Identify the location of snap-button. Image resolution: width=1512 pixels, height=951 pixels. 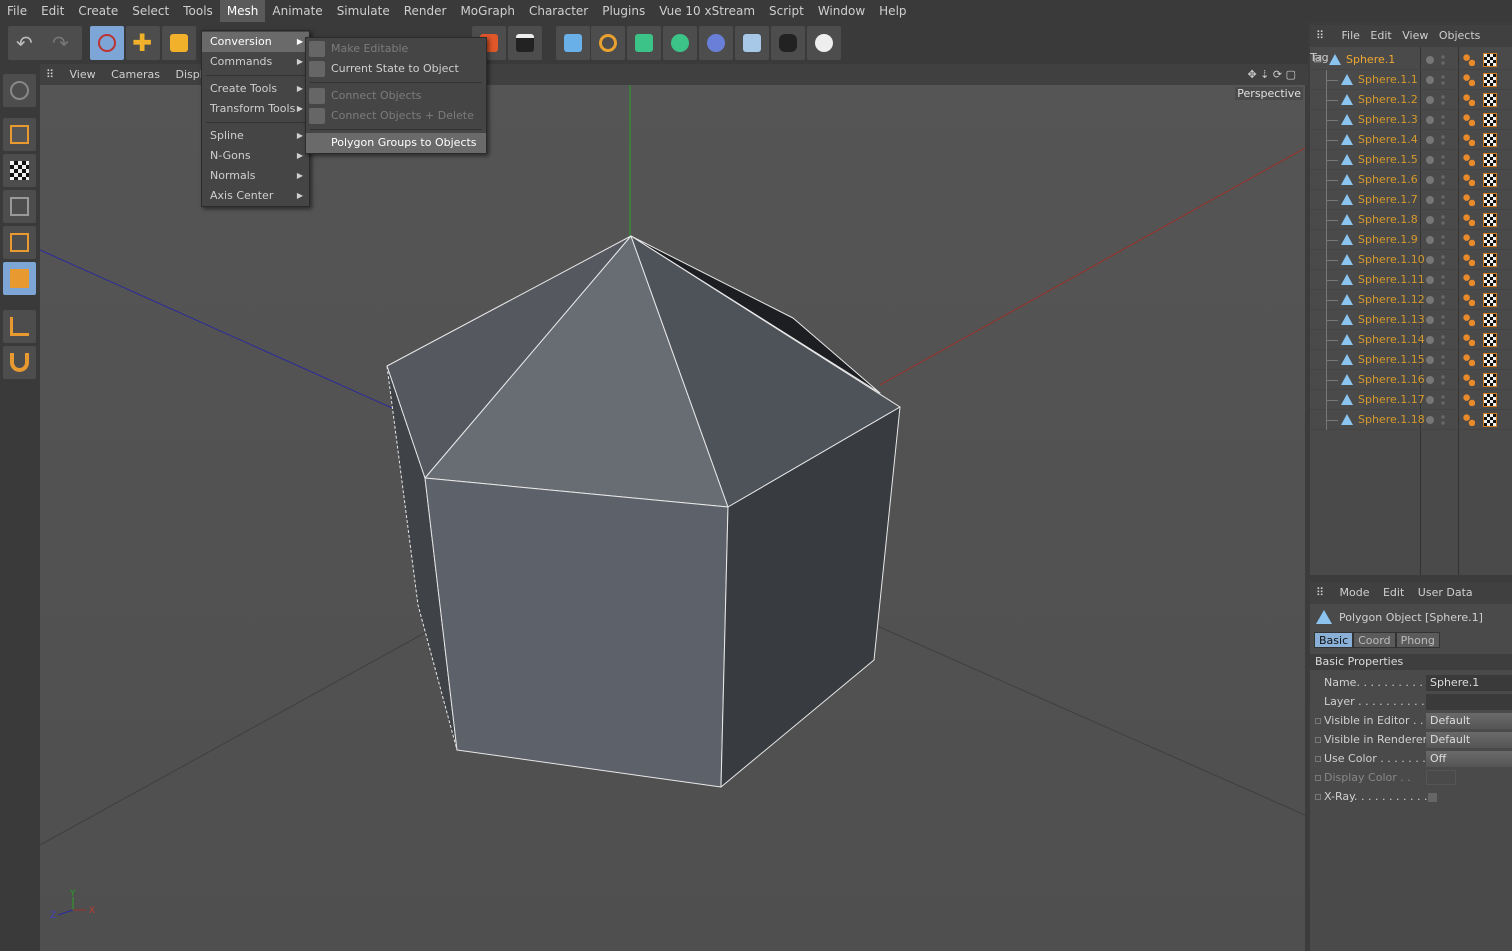
(19, 362).